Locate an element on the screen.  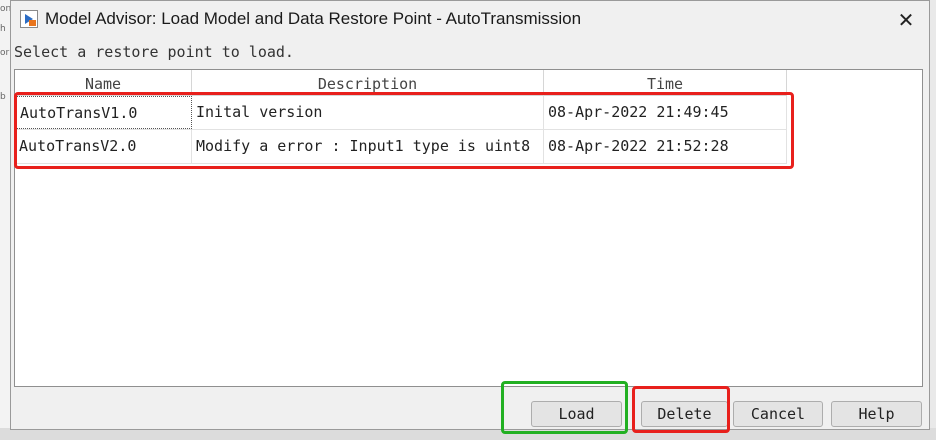
background-text-fragment: or is located at coordinates (5, 53).